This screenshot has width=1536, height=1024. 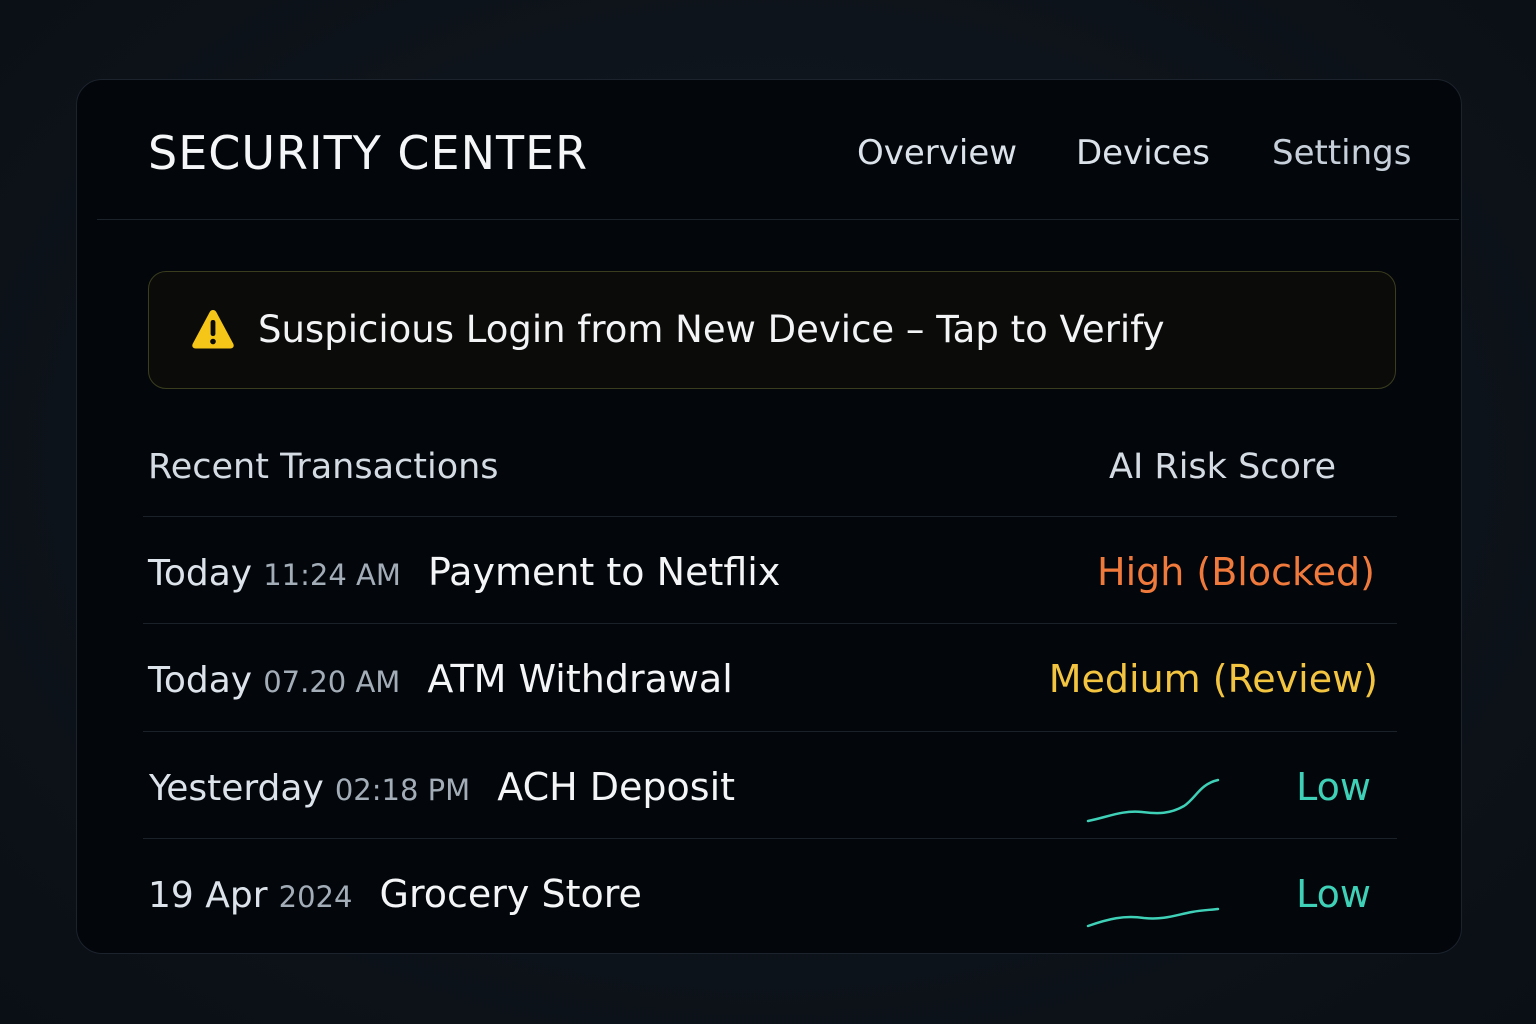 What do you see at coordinates (1143, 153) in the screenshot?
I see `tab-devices: Devices` at bounding box center [1143, 153].